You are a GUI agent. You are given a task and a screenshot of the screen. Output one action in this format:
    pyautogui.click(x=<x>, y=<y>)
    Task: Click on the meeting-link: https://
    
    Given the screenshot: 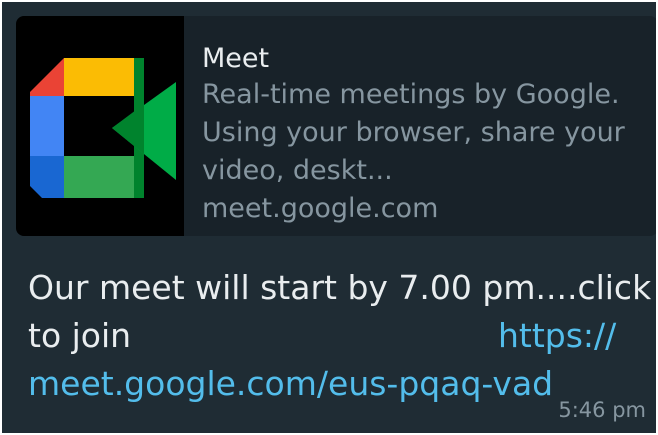 What is the action you would take?
    pyautogui.click(x=557, y=336)
    